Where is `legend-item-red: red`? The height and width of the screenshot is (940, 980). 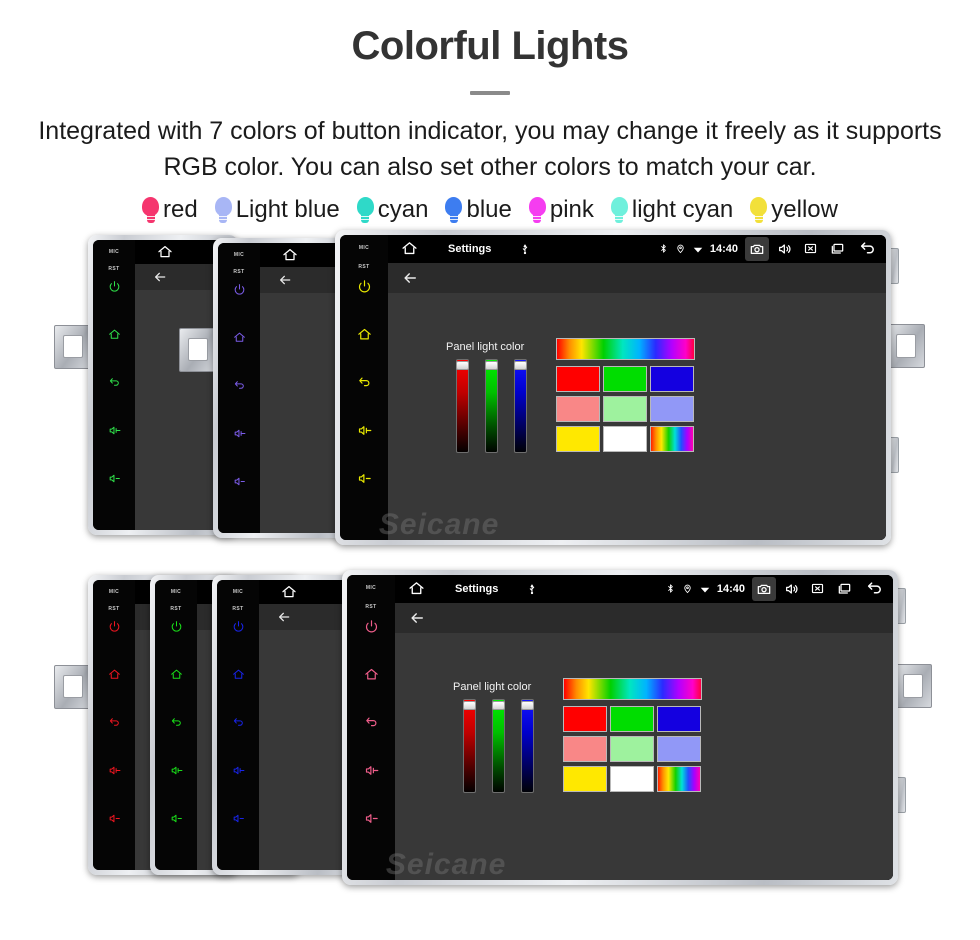
legend-item-red: red is located at coordinates (170, 210).